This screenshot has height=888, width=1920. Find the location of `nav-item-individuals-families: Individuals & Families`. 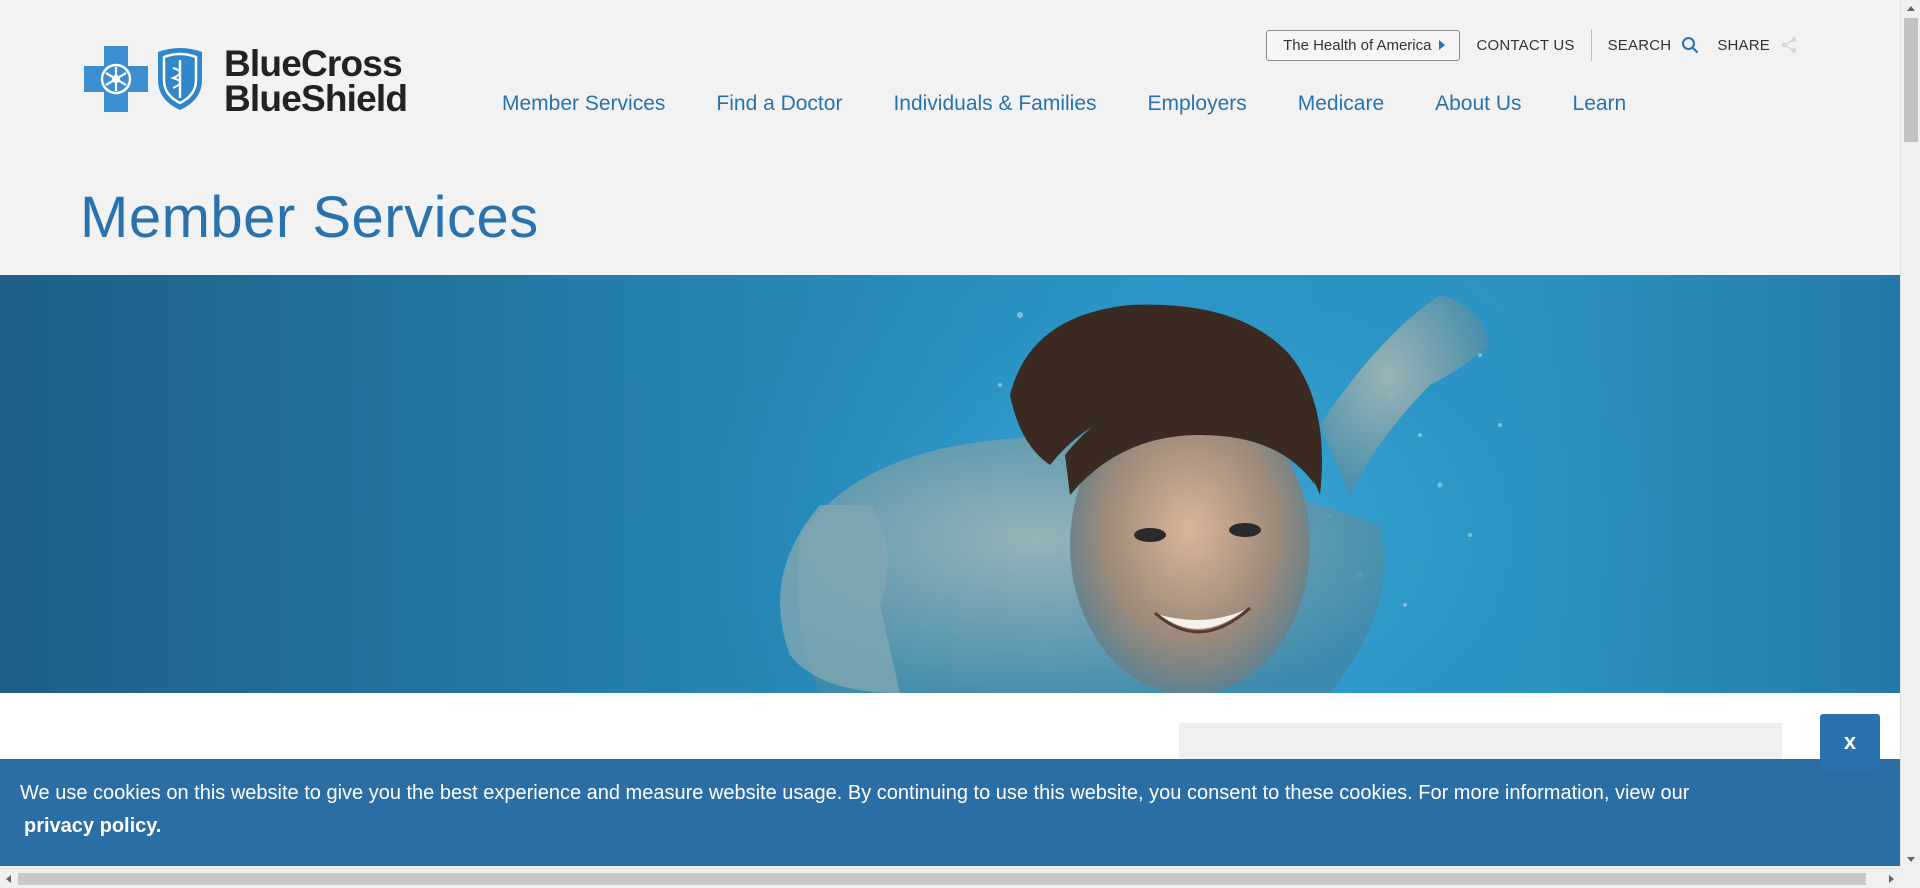

nav-item-individuals-families: Individuals & Families is located at coordinates (994, 104).